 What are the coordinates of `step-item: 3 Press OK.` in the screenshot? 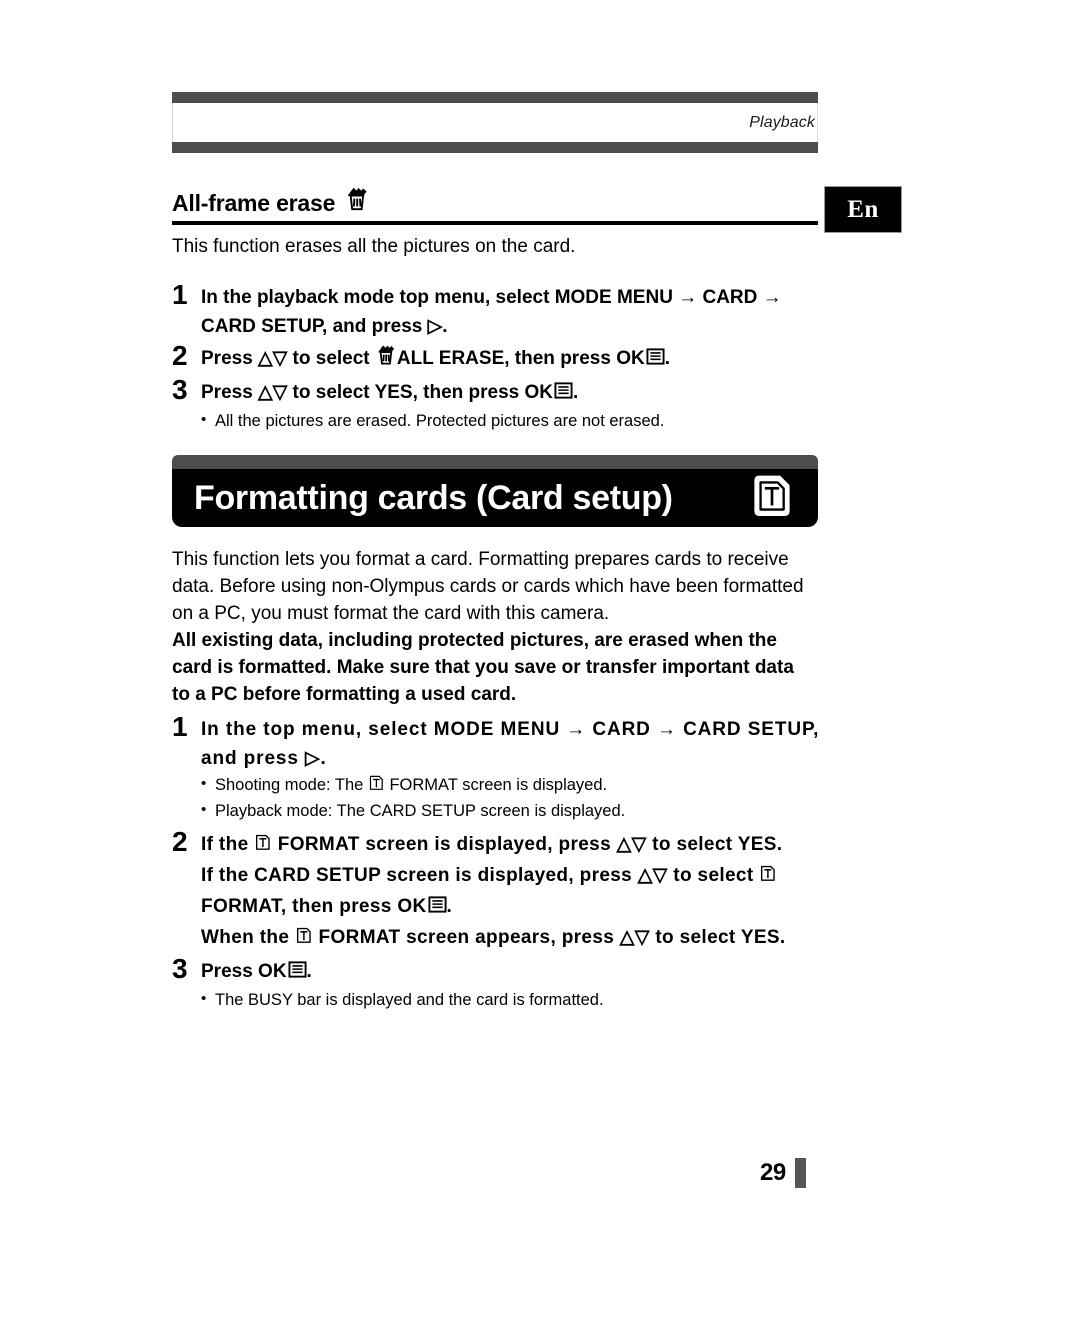 It's located at (517, 971).